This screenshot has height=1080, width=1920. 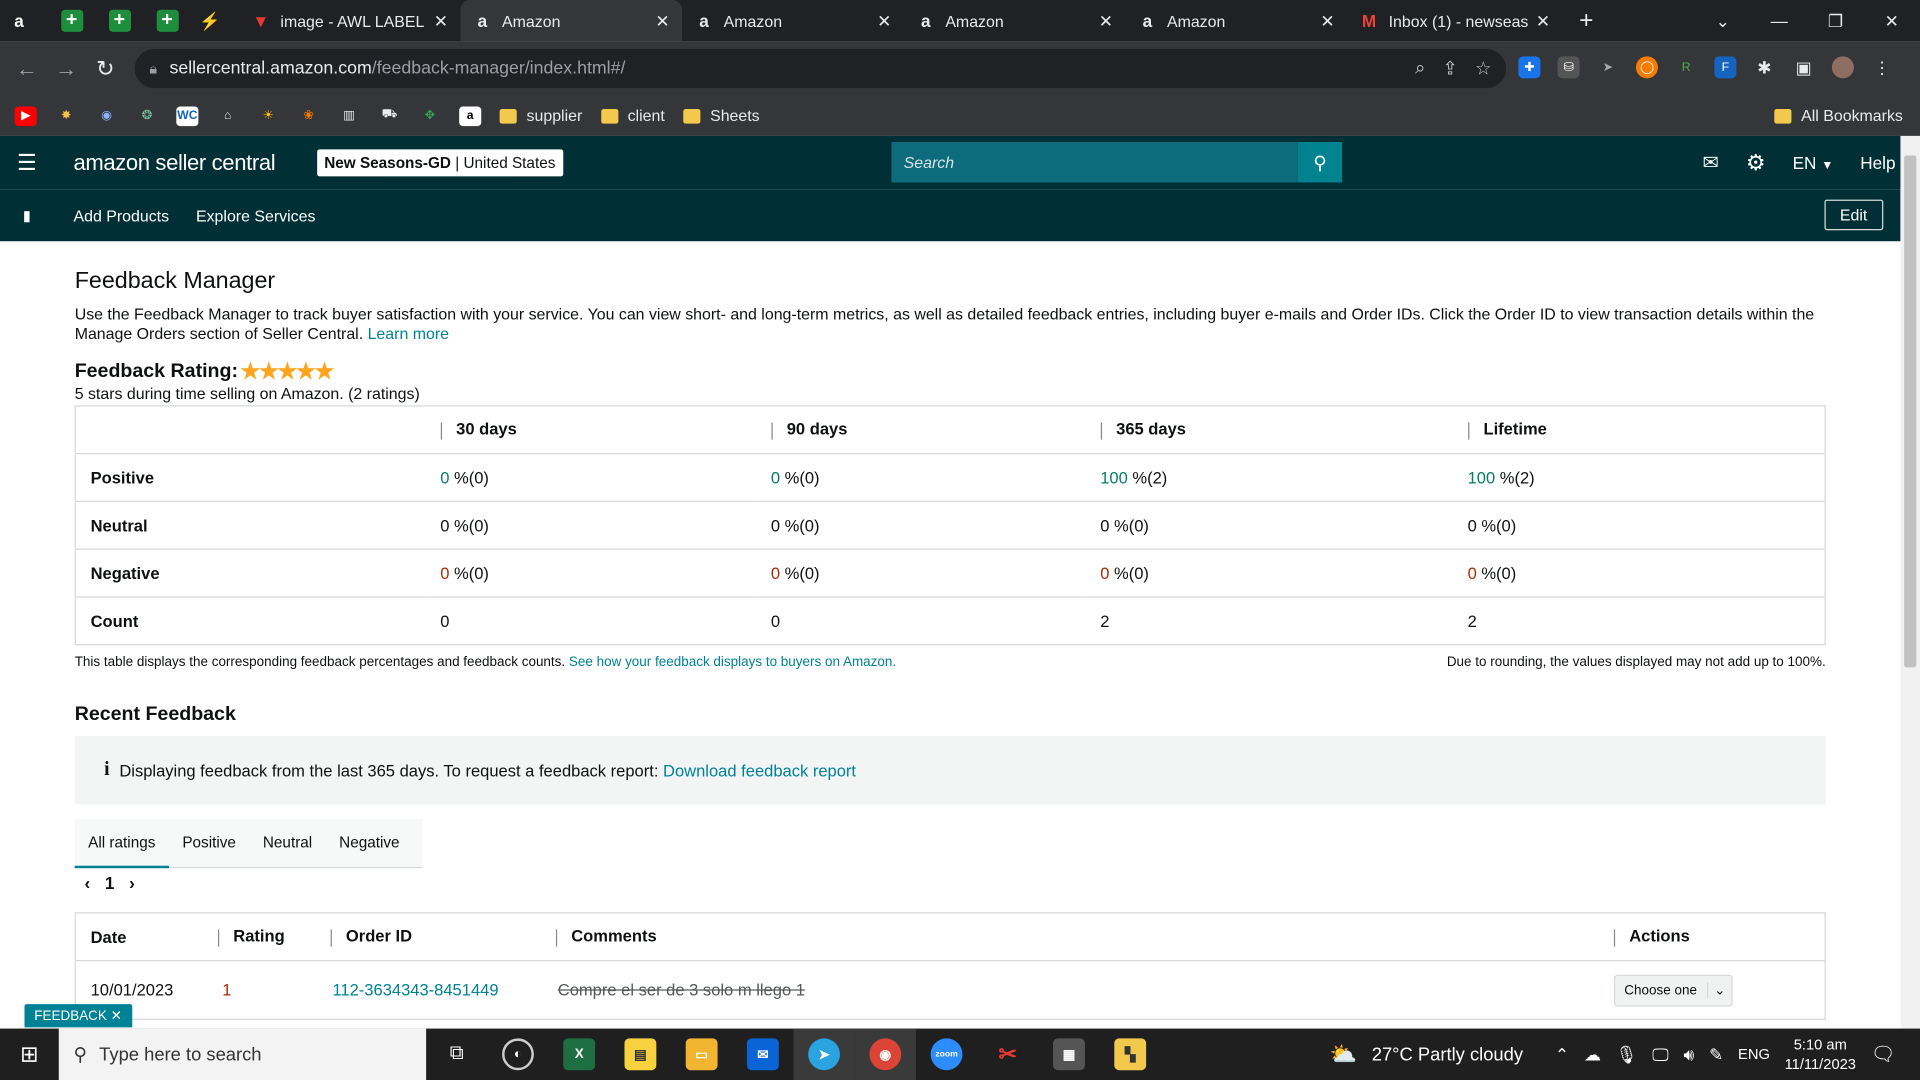 I want to click on tab-amazon-active: a Amazon ✕, so click(x=571, y=21).